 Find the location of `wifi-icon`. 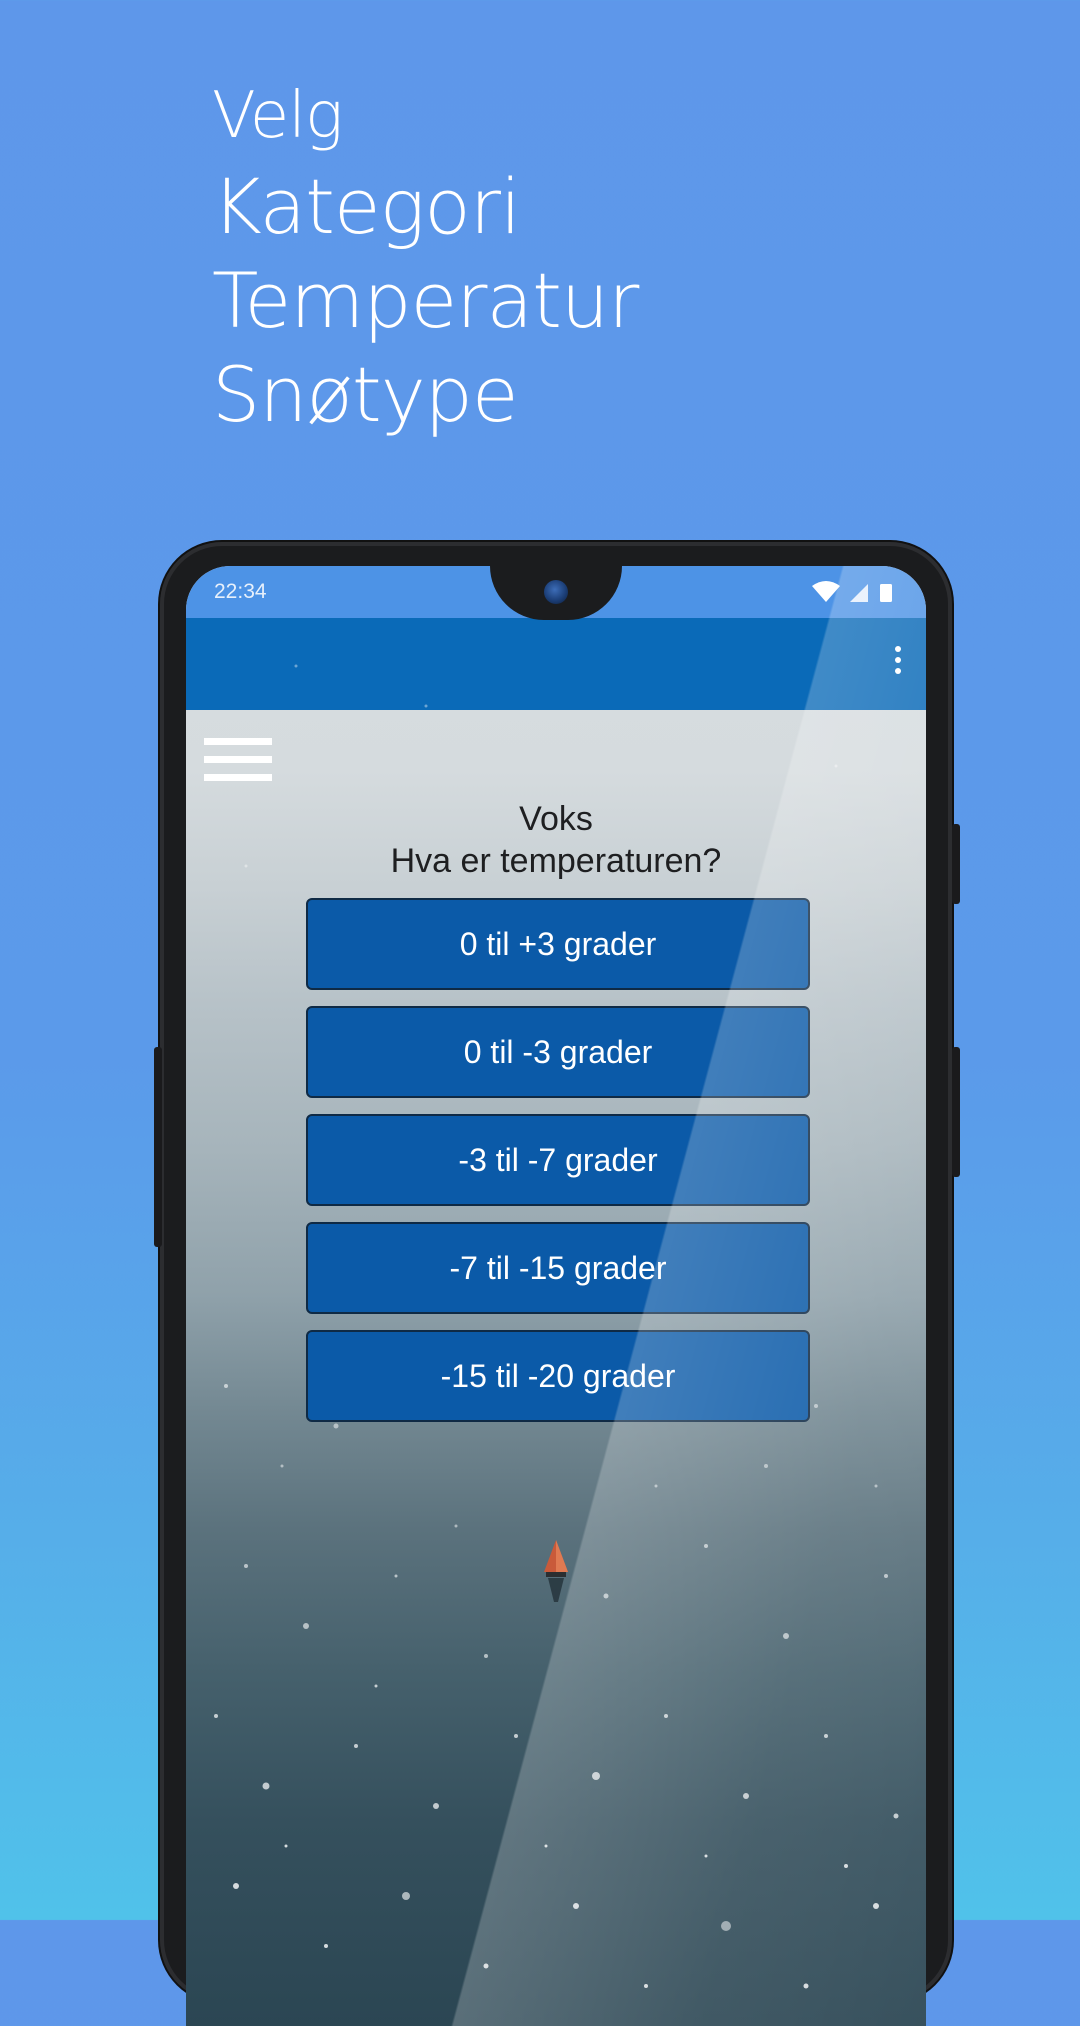

wifi-icon is located at coordinates (826, 591).